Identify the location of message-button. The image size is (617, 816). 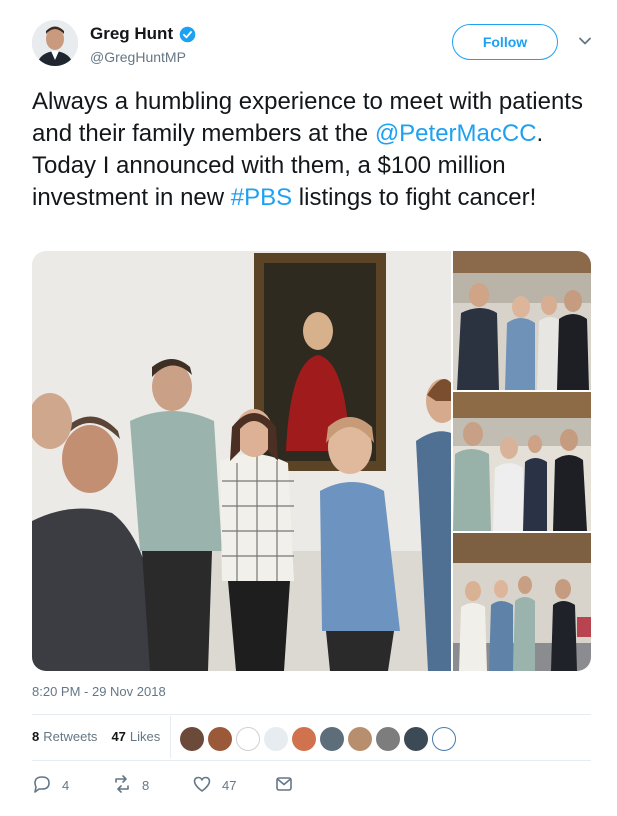
(284, 785).